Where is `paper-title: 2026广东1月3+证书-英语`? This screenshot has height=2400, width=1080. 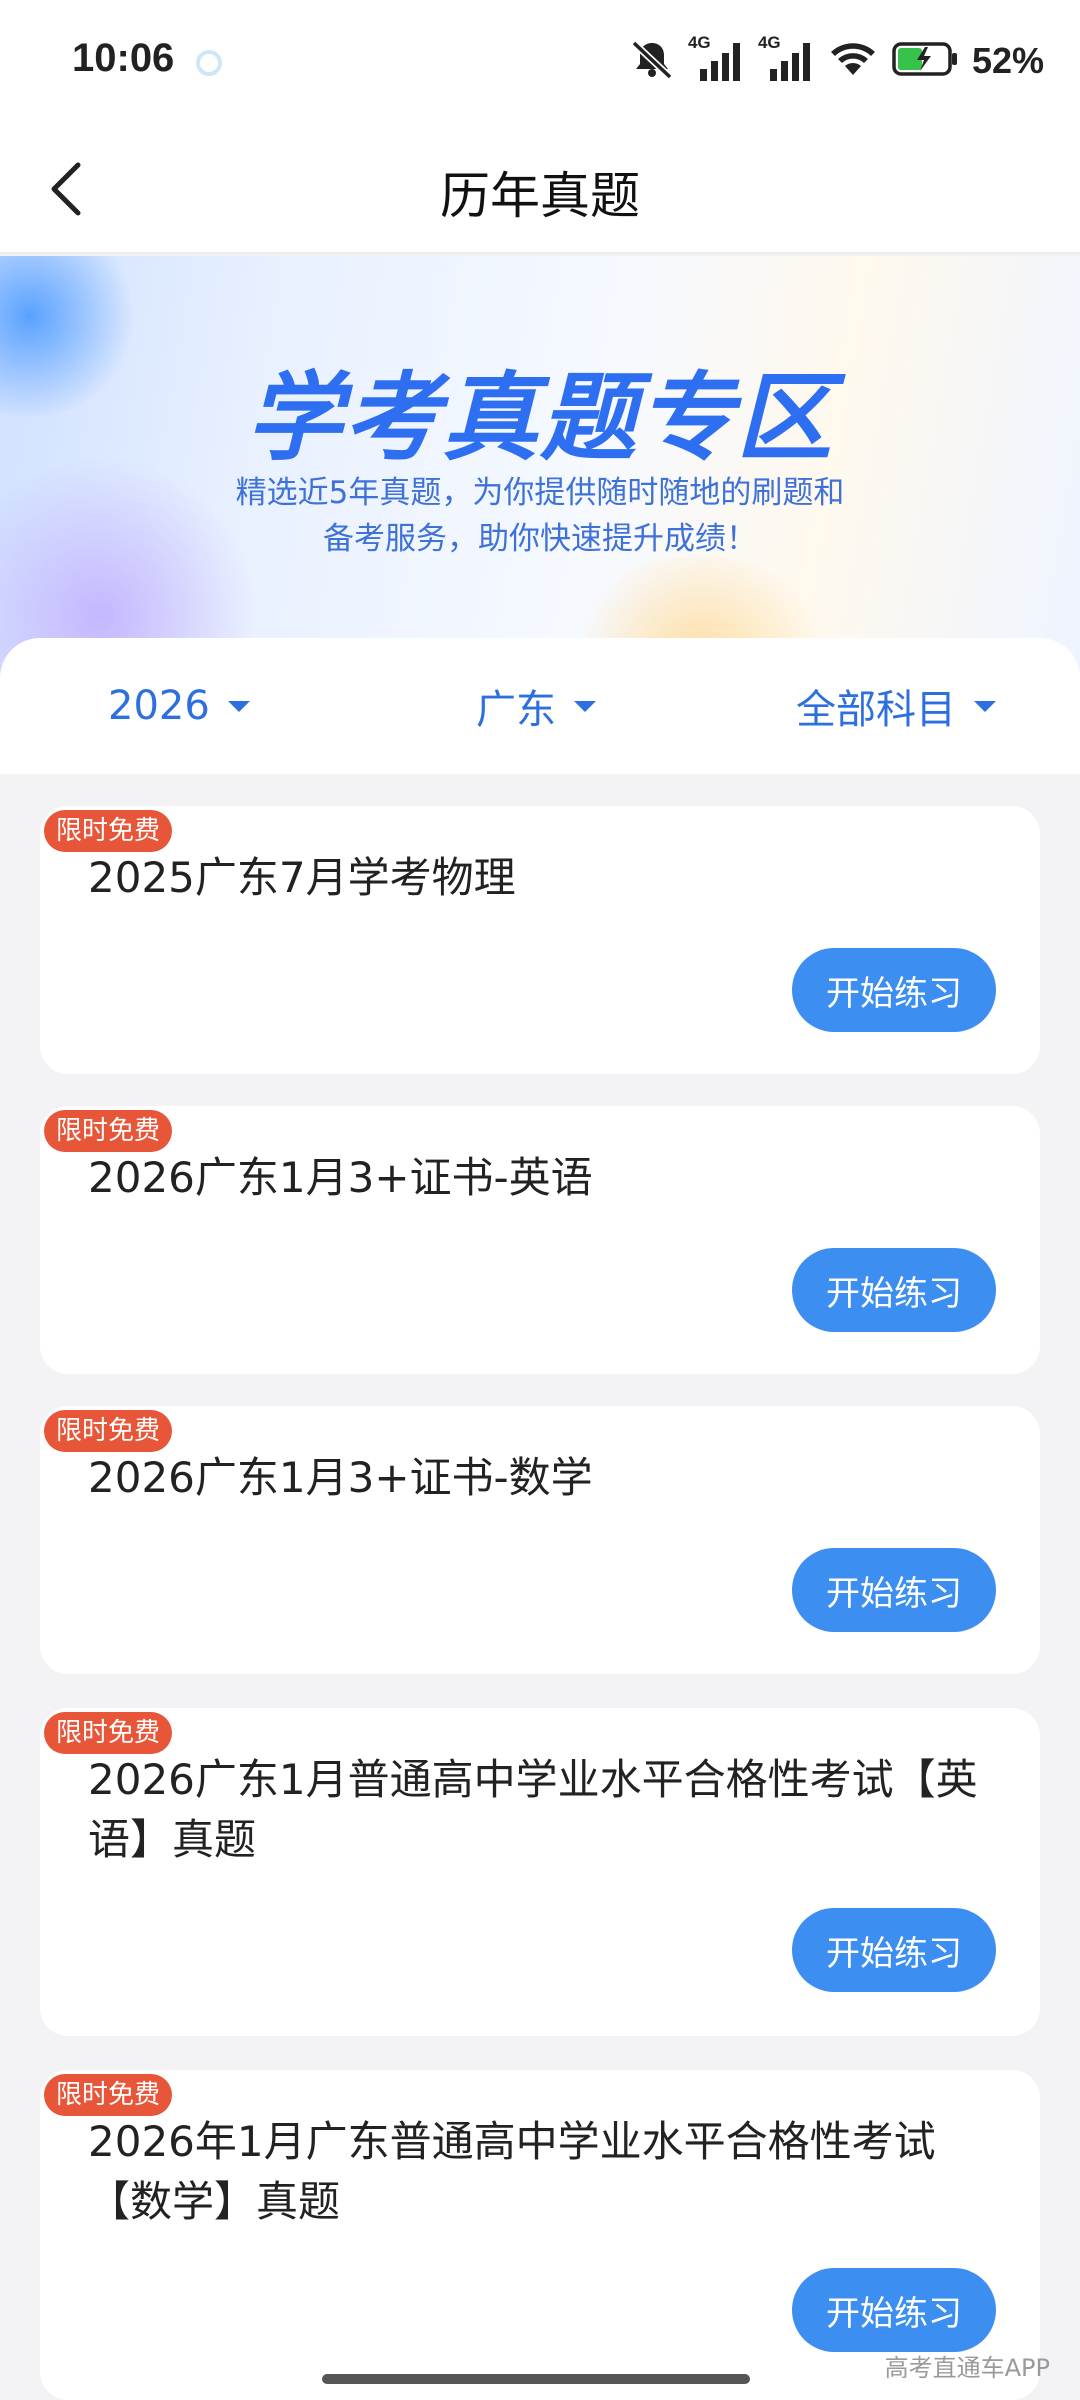 paper-title: 2026广东1月3+证书-英语 is located at coordinates (340, 1177).